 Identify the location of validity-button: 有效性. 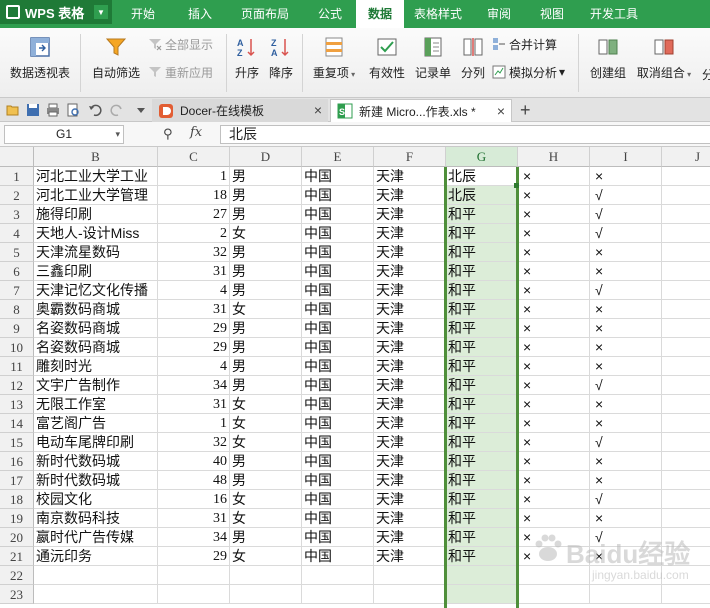
(387, 63).